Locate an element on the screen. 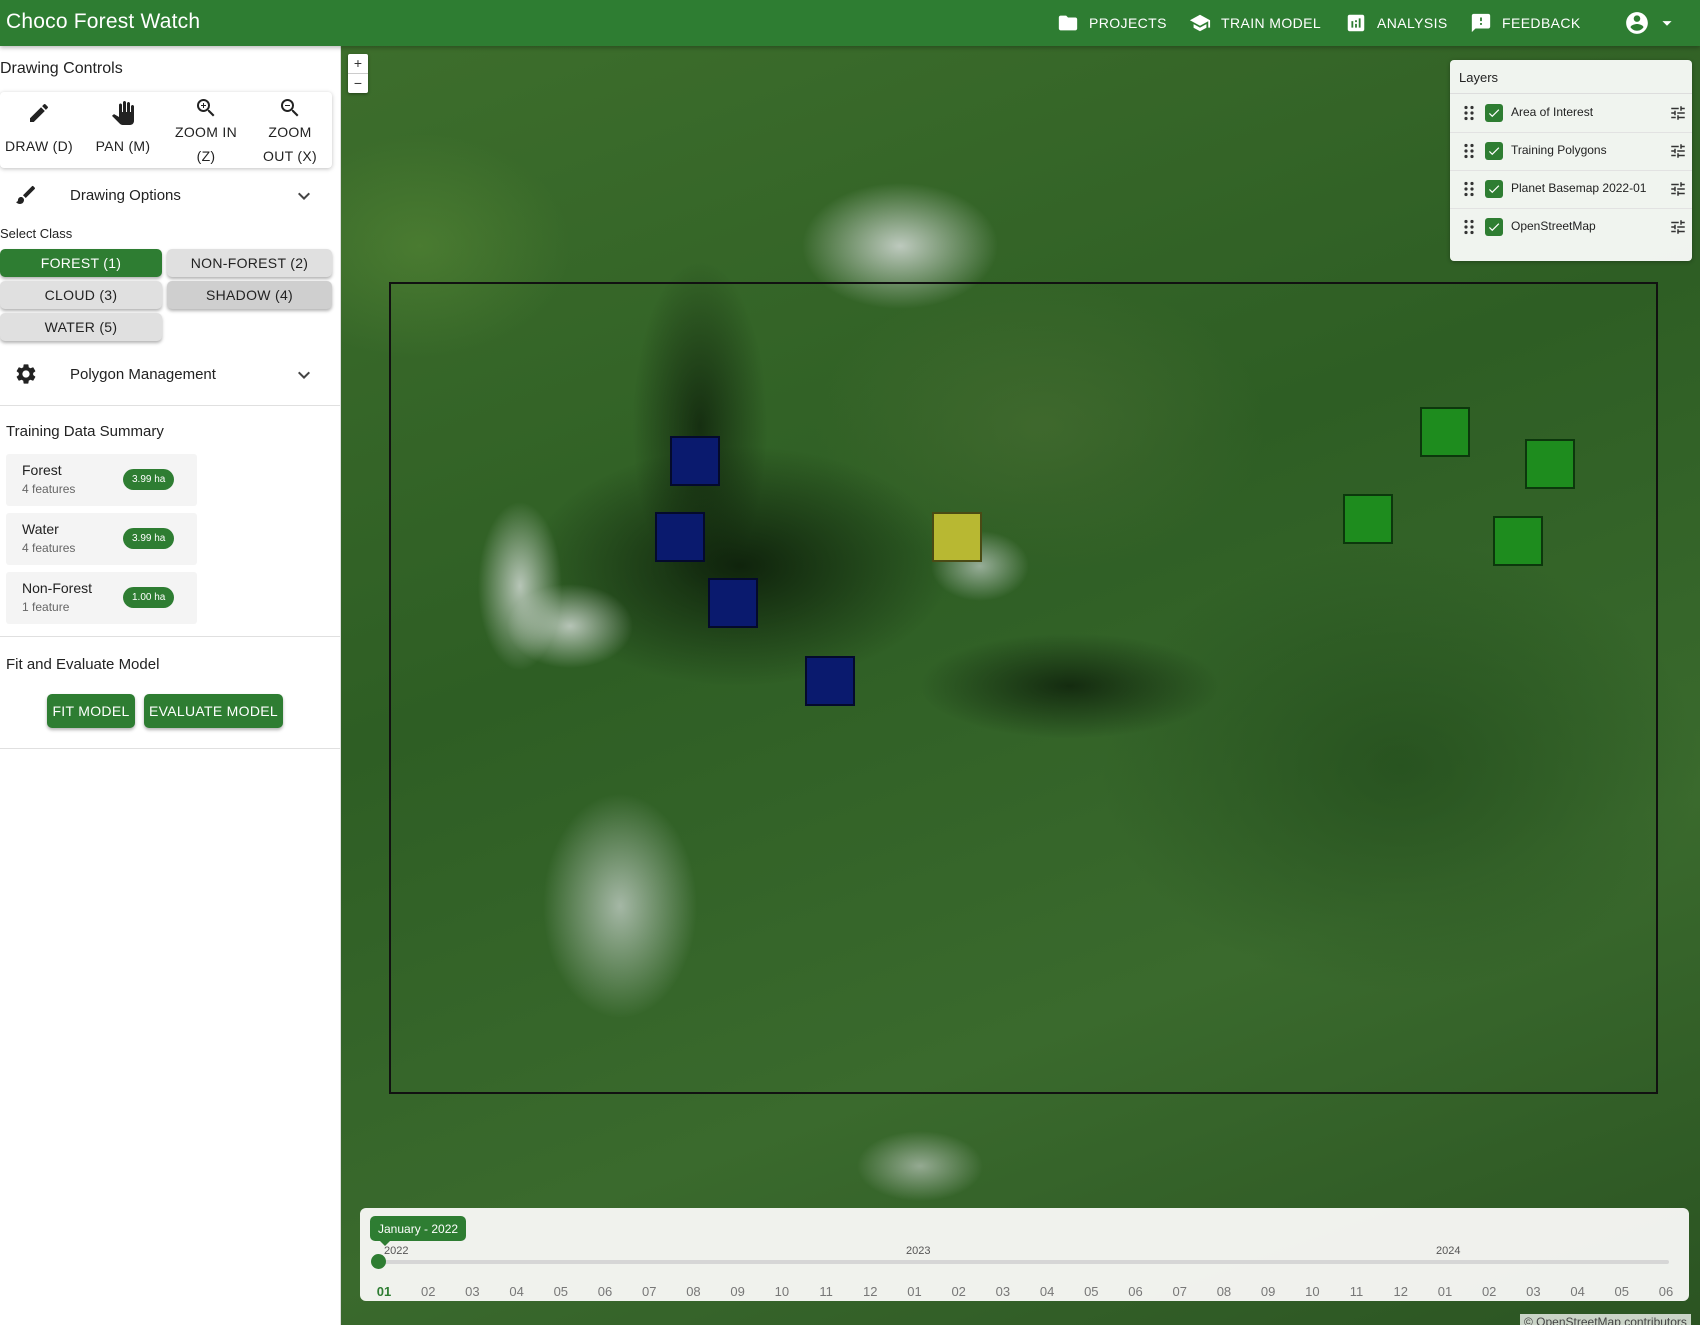 This screenshot has width=1700, height=1325. class-cloud-button: CLOUD (3) is located at coordinates (81, 295).